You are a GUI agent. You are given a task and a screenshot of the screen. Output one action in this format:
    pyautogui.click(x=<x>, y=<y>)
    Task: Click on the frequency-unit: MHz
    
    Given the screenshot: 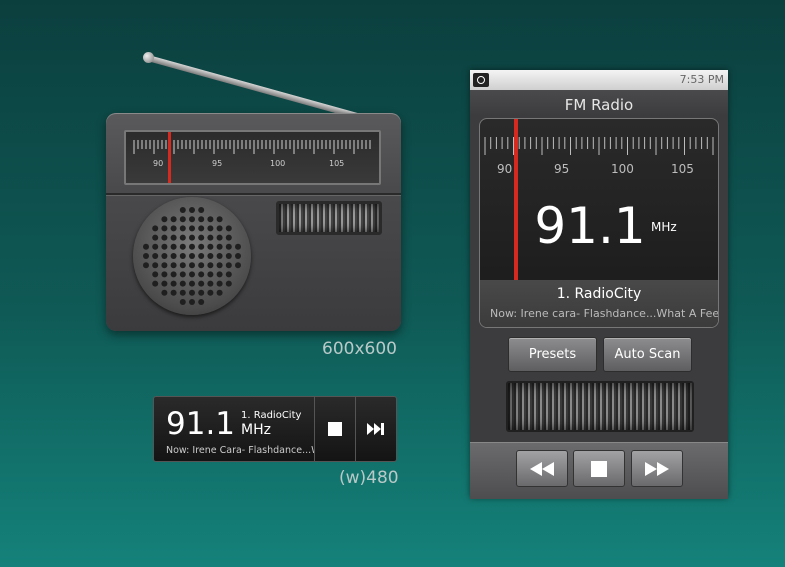 What is the action you would take?
    pyautogui.click(x=664, y=227)
    